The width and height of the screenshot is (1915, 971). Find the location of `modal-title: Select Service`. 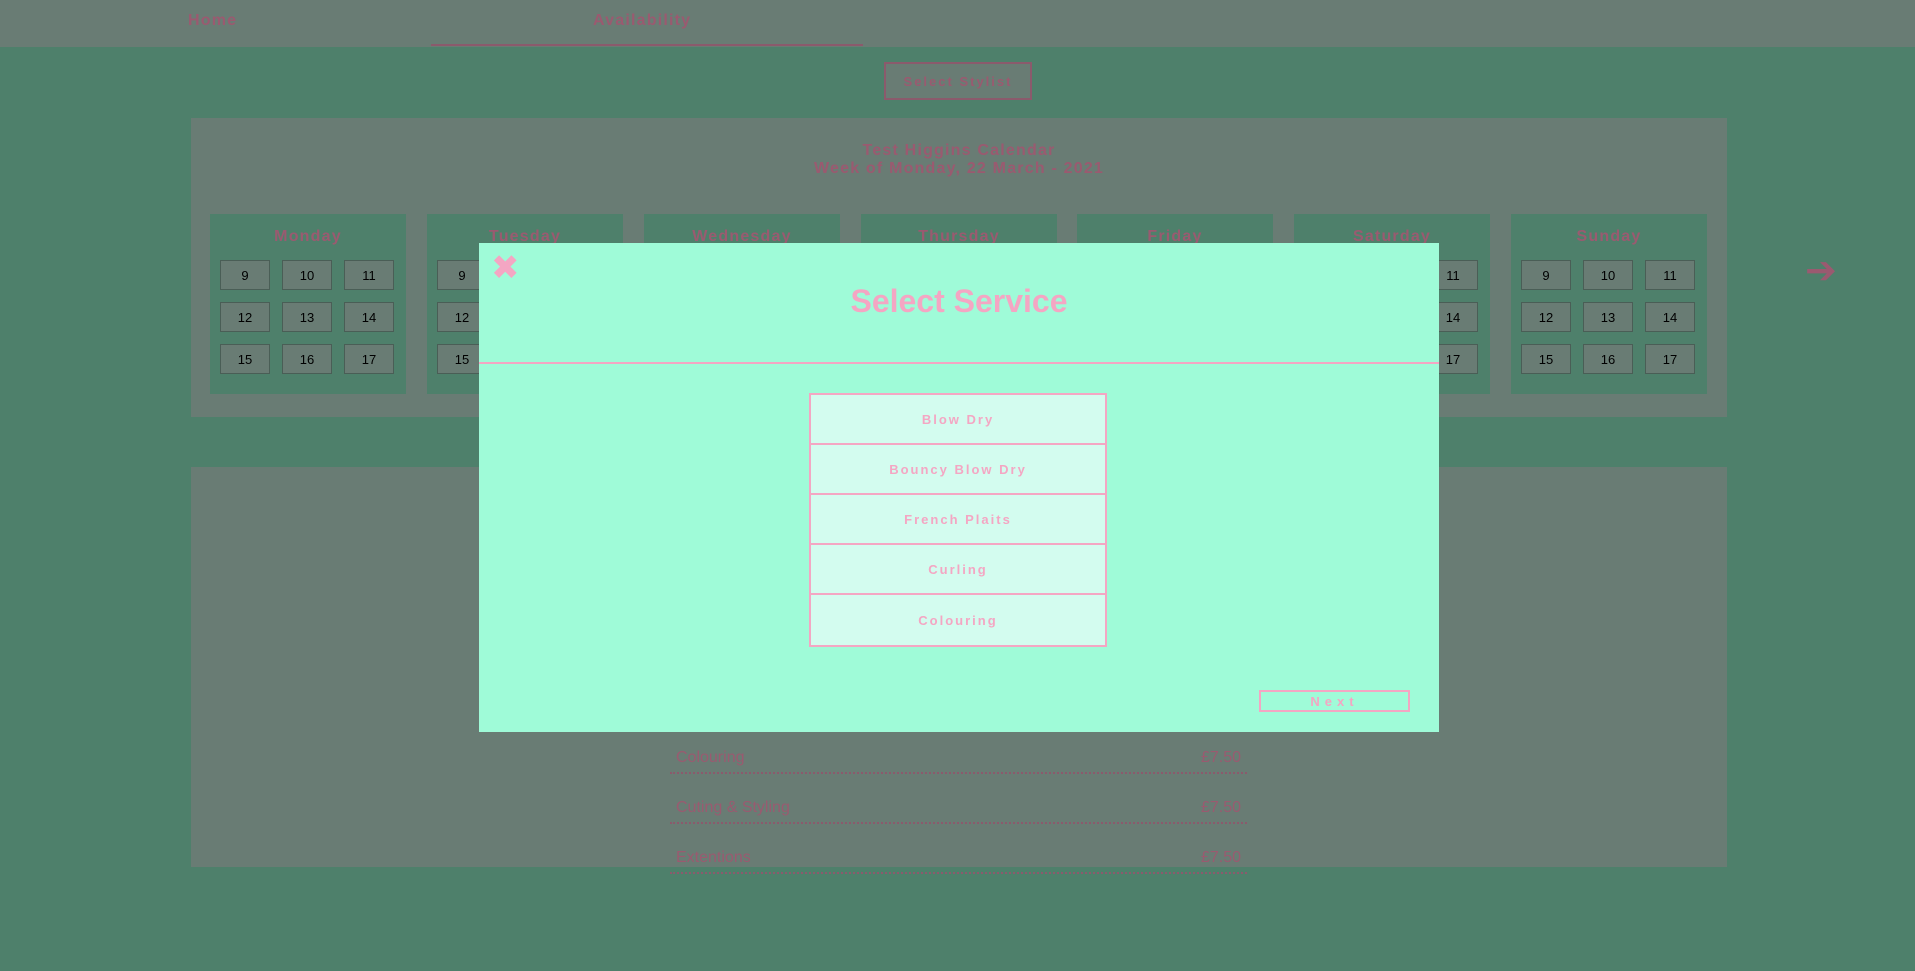

modal-title: Select Service is located at coordinates (959, 301).